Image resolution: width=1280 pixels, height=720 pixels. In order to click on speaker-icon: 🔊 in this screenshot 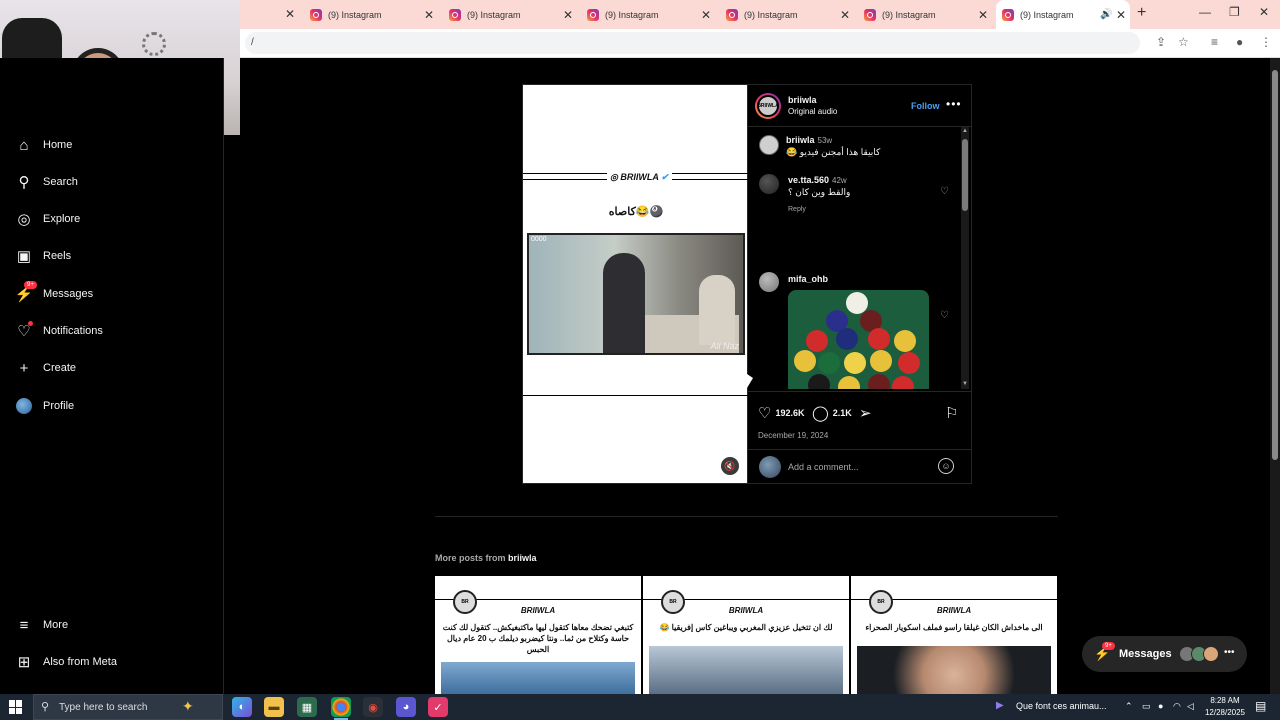, I will do `click(1106, 14)`.